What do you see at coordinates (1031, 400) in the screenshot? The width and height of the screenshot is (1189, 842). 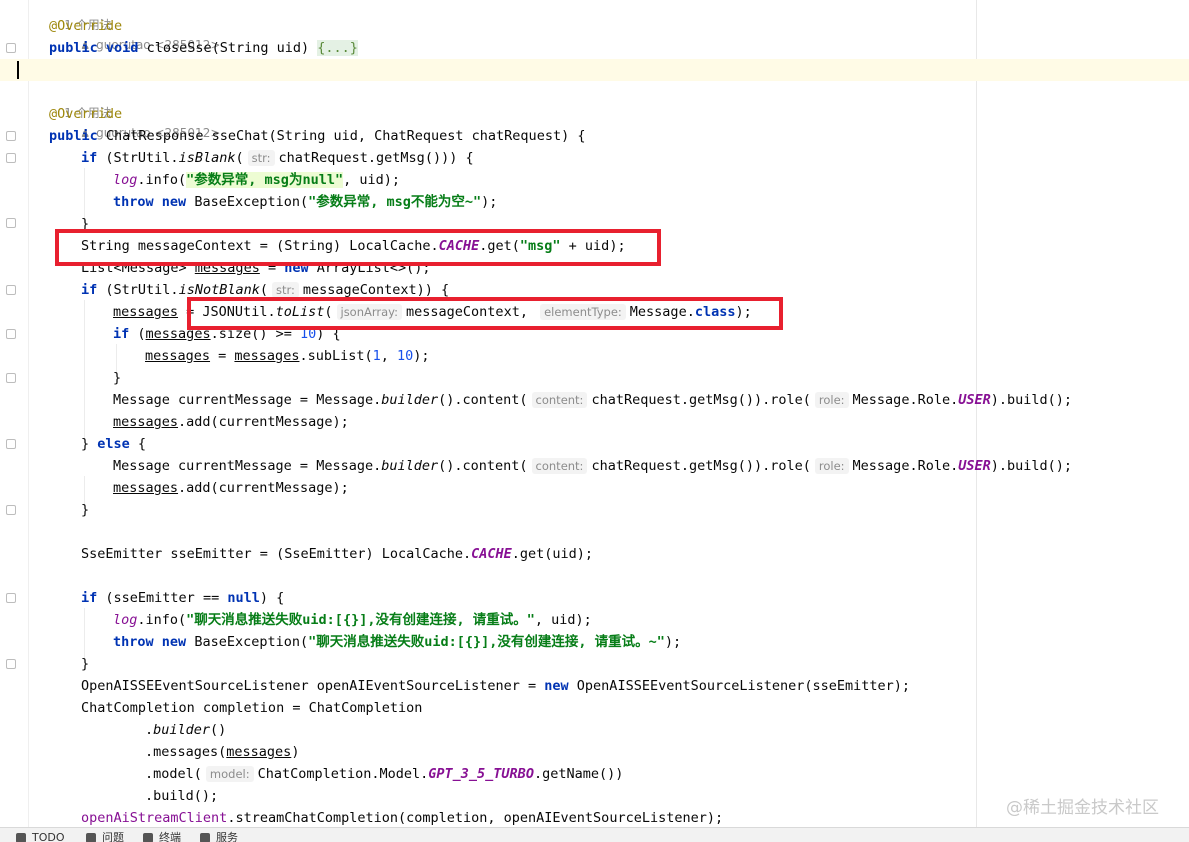 I see `code-token: ).build();` at bounding box center [1031, 400].